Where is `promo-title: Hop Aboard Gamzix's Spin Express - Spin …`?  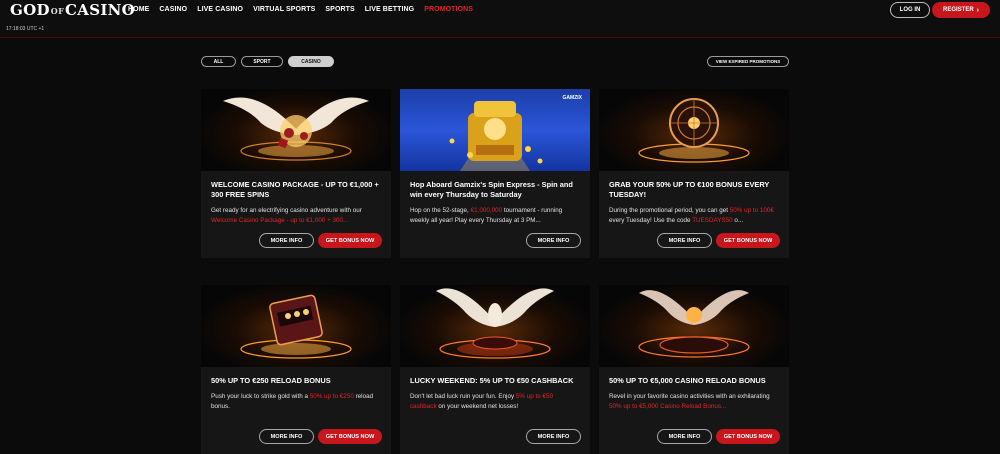 promo-title: Hop Aboard Gamzix's Spin Express - Spin … is located at coordinates (491, 189).